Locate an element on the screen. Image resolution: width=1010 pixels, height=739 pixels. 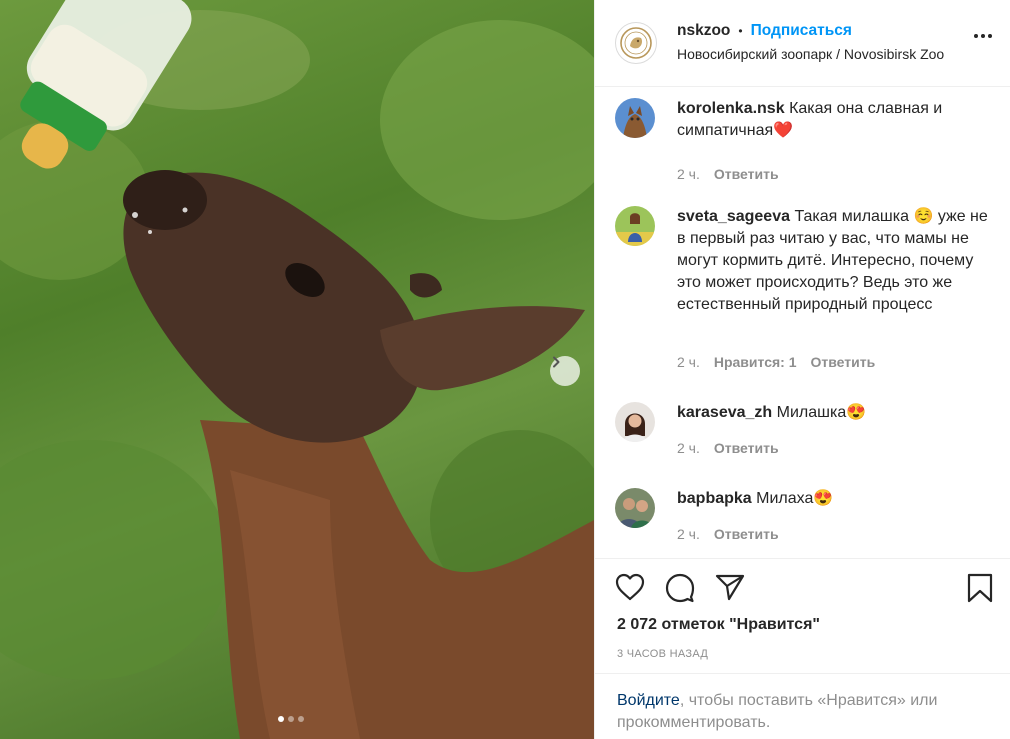
comment-meta: 2 ч. Нравится: 1 Ответить is located at coordinates (776, 362).